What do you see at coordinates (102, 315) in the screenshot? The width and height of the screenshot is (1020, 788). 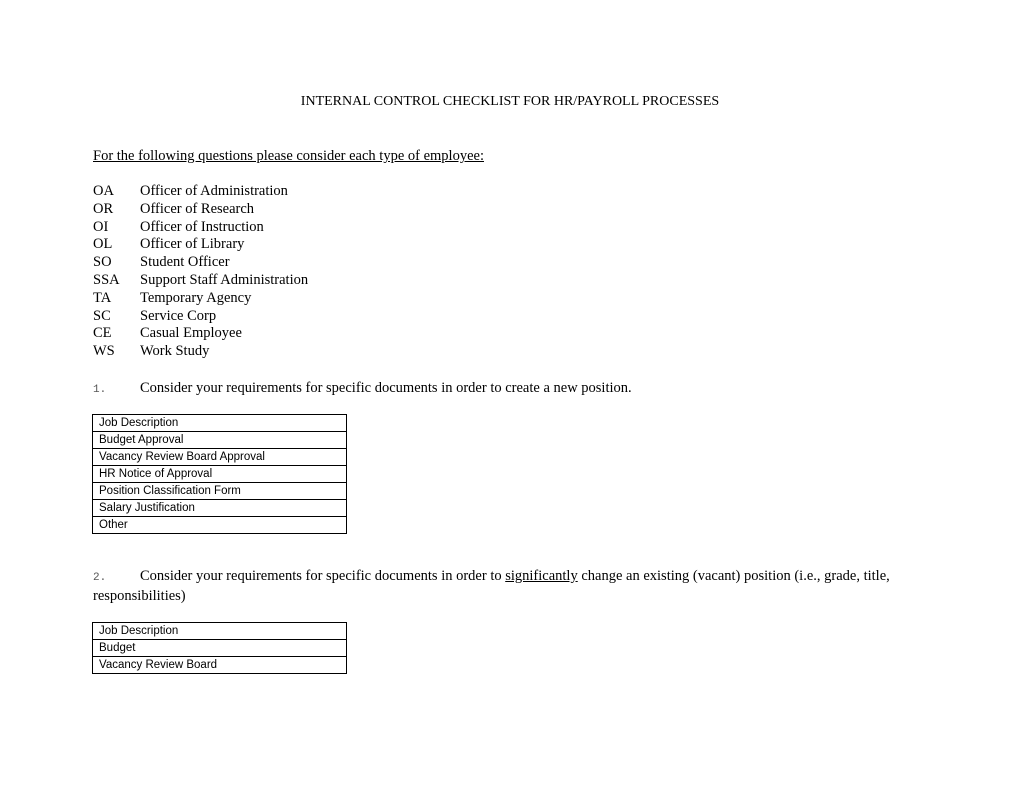 I see `legend-code: SC` at bounding box center [102, 315].